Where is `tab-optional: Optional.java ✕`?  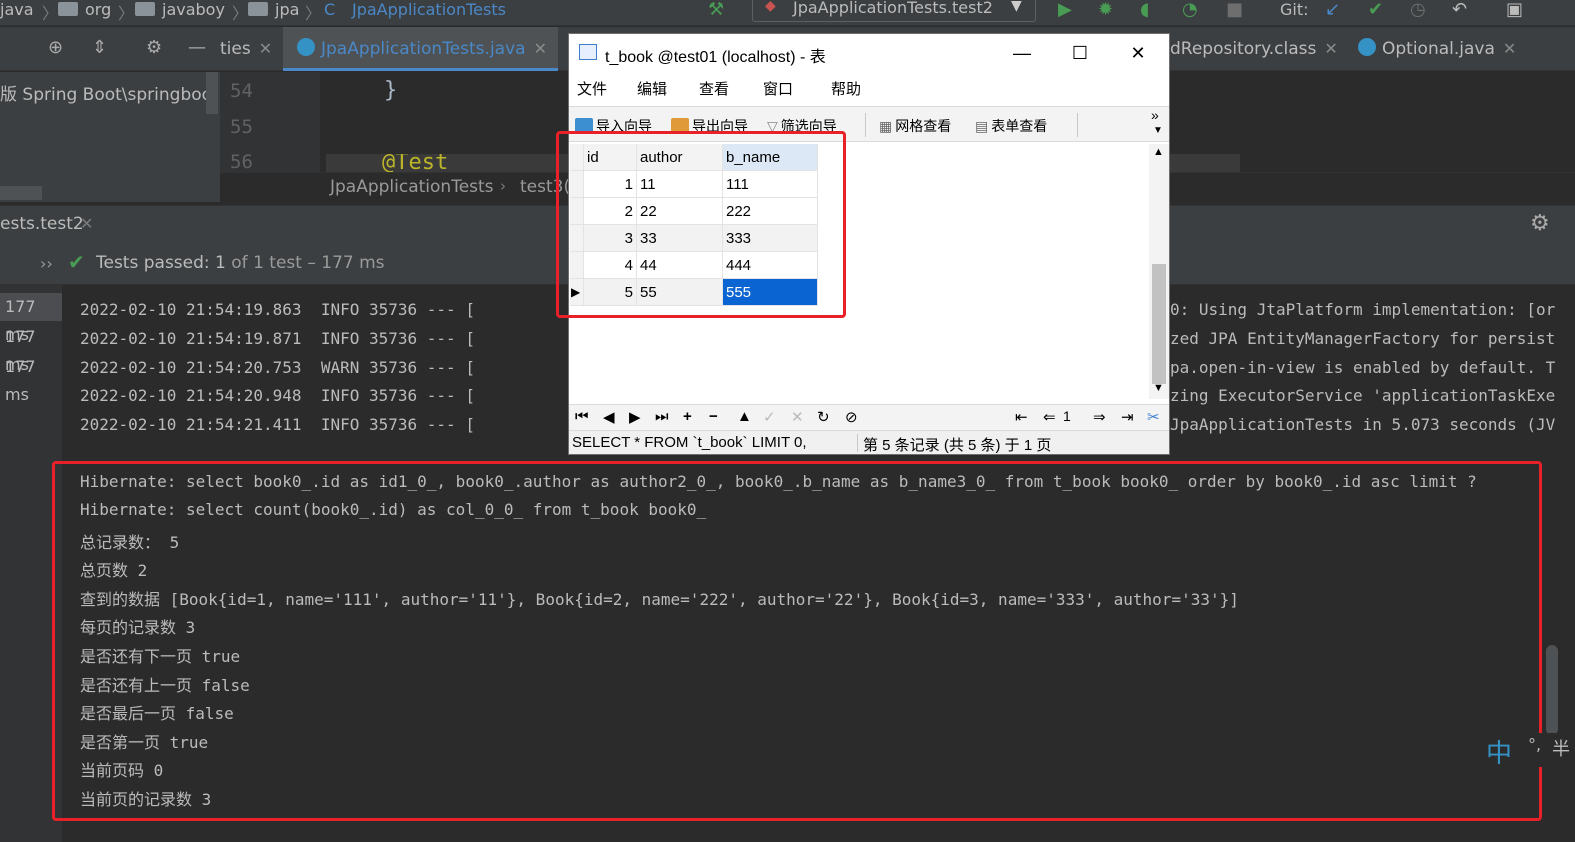 tab-optional: Optional.java ✕ is located at coordinates (1453, 49).